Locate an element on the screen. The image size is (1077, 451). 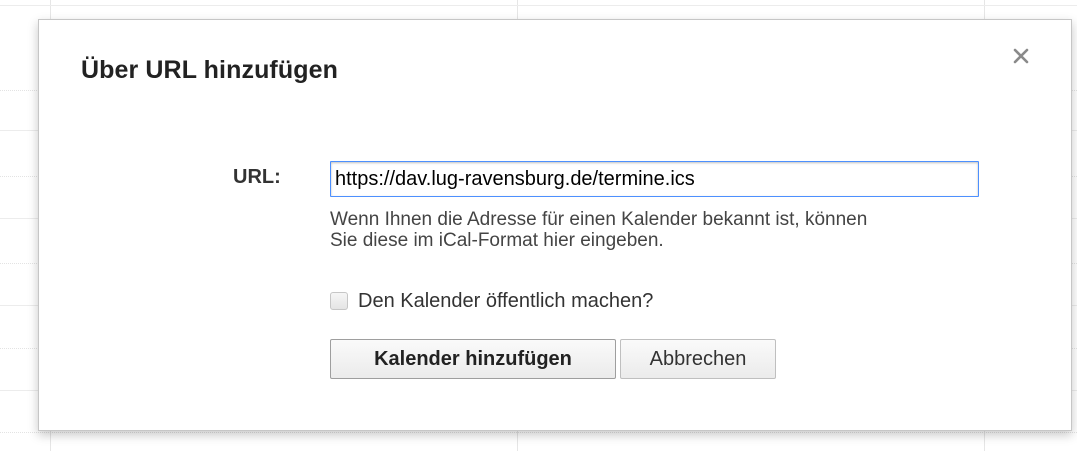
close-icon is located at coordinates (1021, 56).